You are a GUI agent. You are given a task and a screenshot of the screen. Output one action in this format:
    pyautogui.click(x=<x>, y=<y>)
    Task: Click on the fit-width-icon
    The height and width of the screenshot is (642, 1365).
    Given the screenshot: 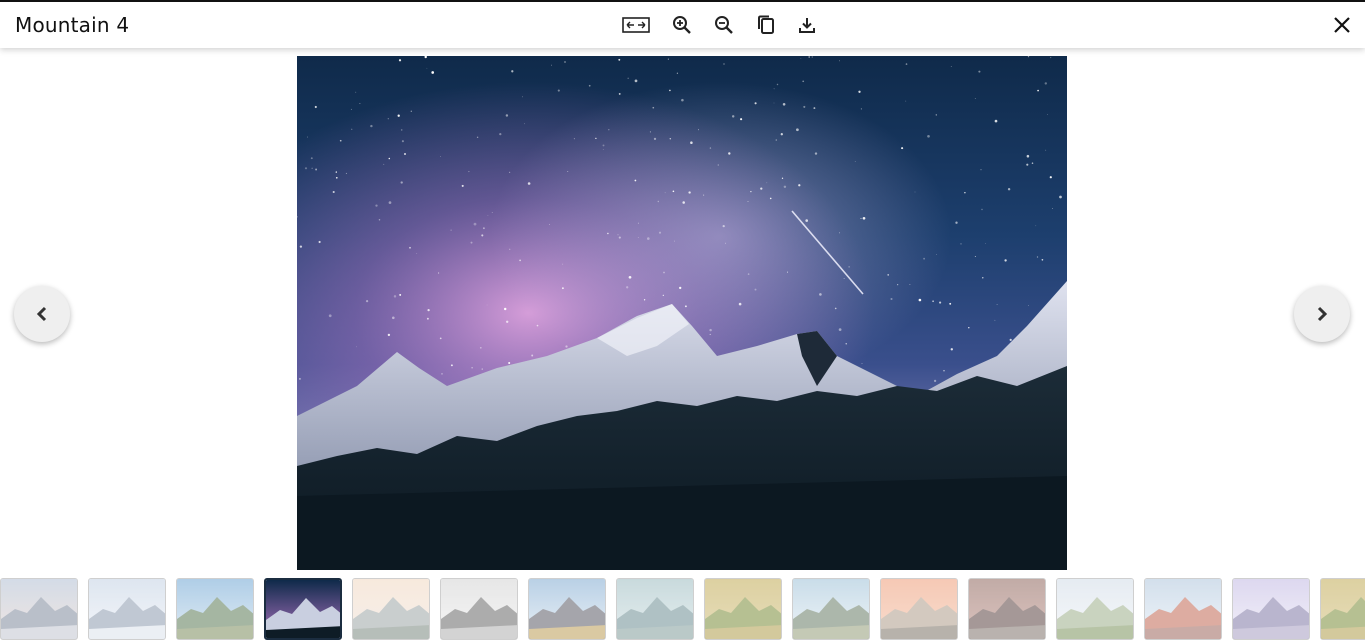 What is the action you would take?
    pyautogui.click(x=636, y=25)
    